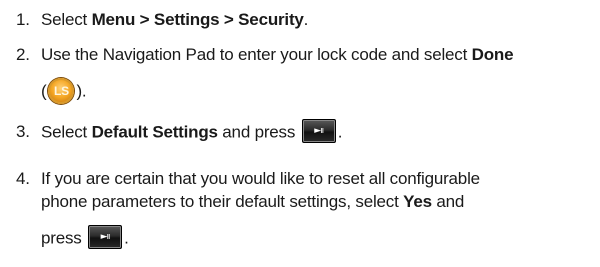 Image resolution: width=600 pixels, height=267 pixels. Describe the element at coordinates (492, 54) in the screenshot. I see `done-label: Done` at that location.